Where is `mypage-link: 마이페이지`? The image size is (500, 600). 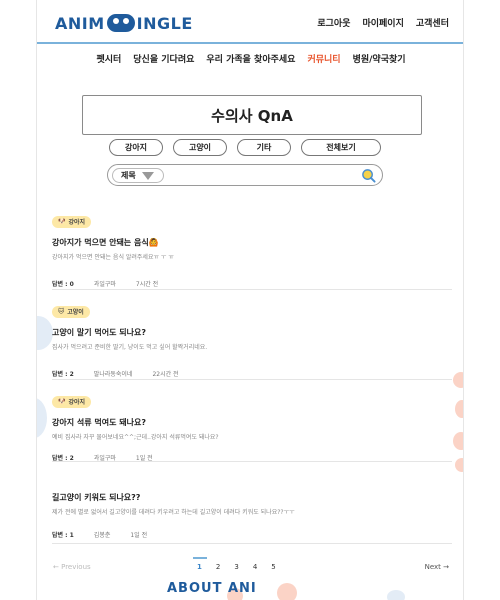
mypage-link: 마이페이지 is located at coordinates (382, 22).